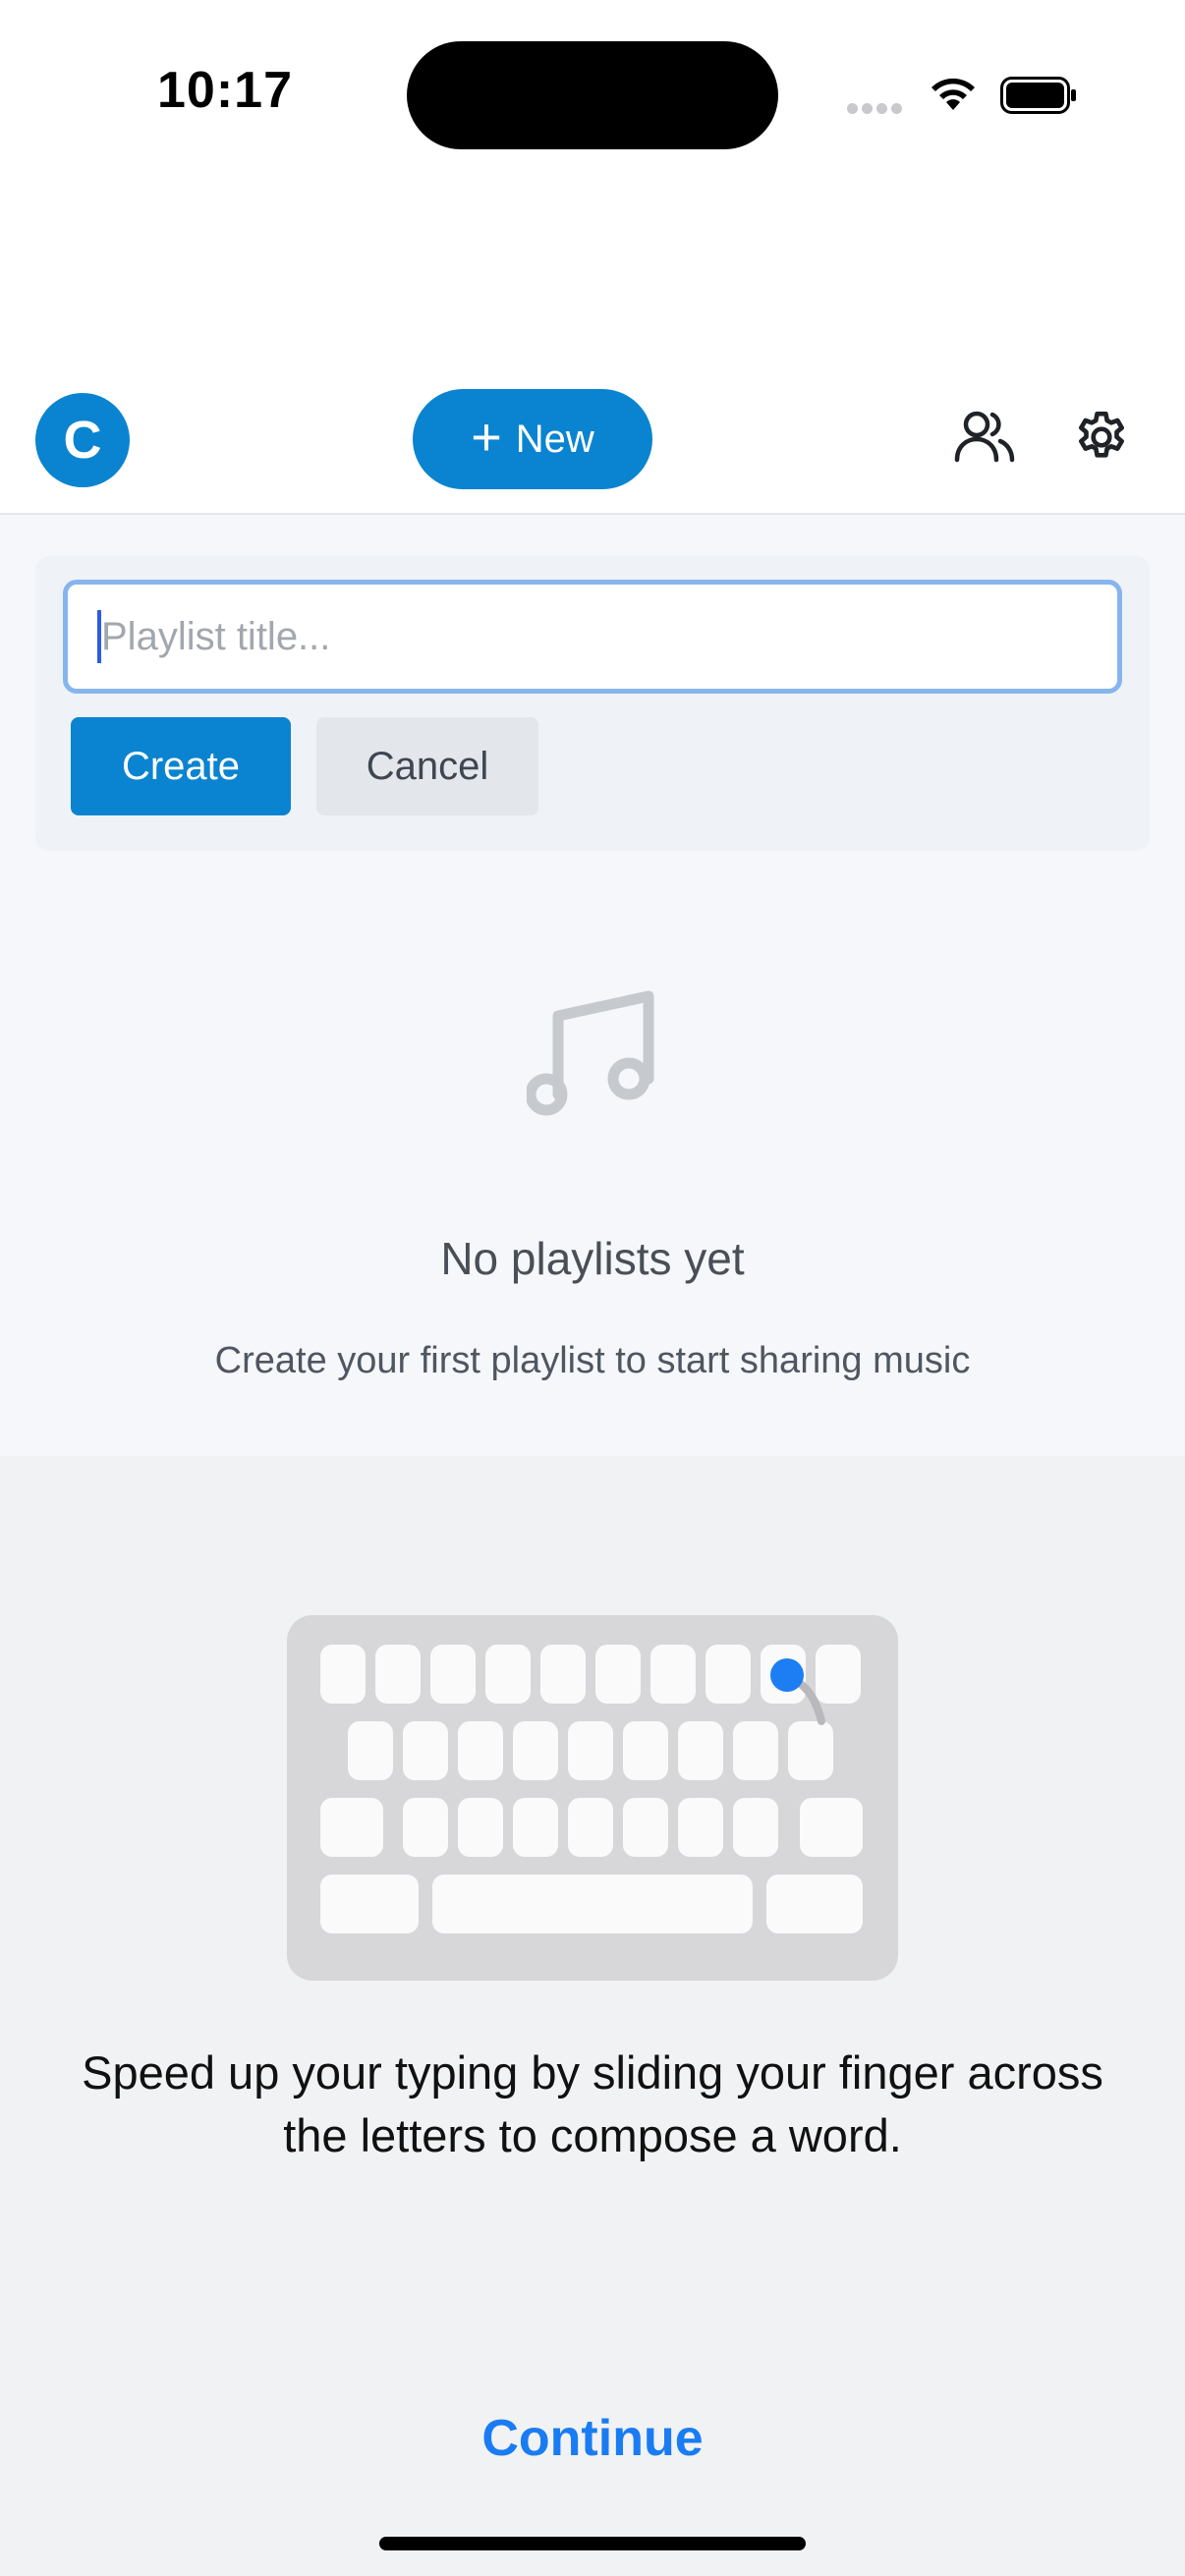  What do you see at coordinates (592, 1904) in the screenshot?
I see `spacebar-key` at bounding box center [592, 1904].